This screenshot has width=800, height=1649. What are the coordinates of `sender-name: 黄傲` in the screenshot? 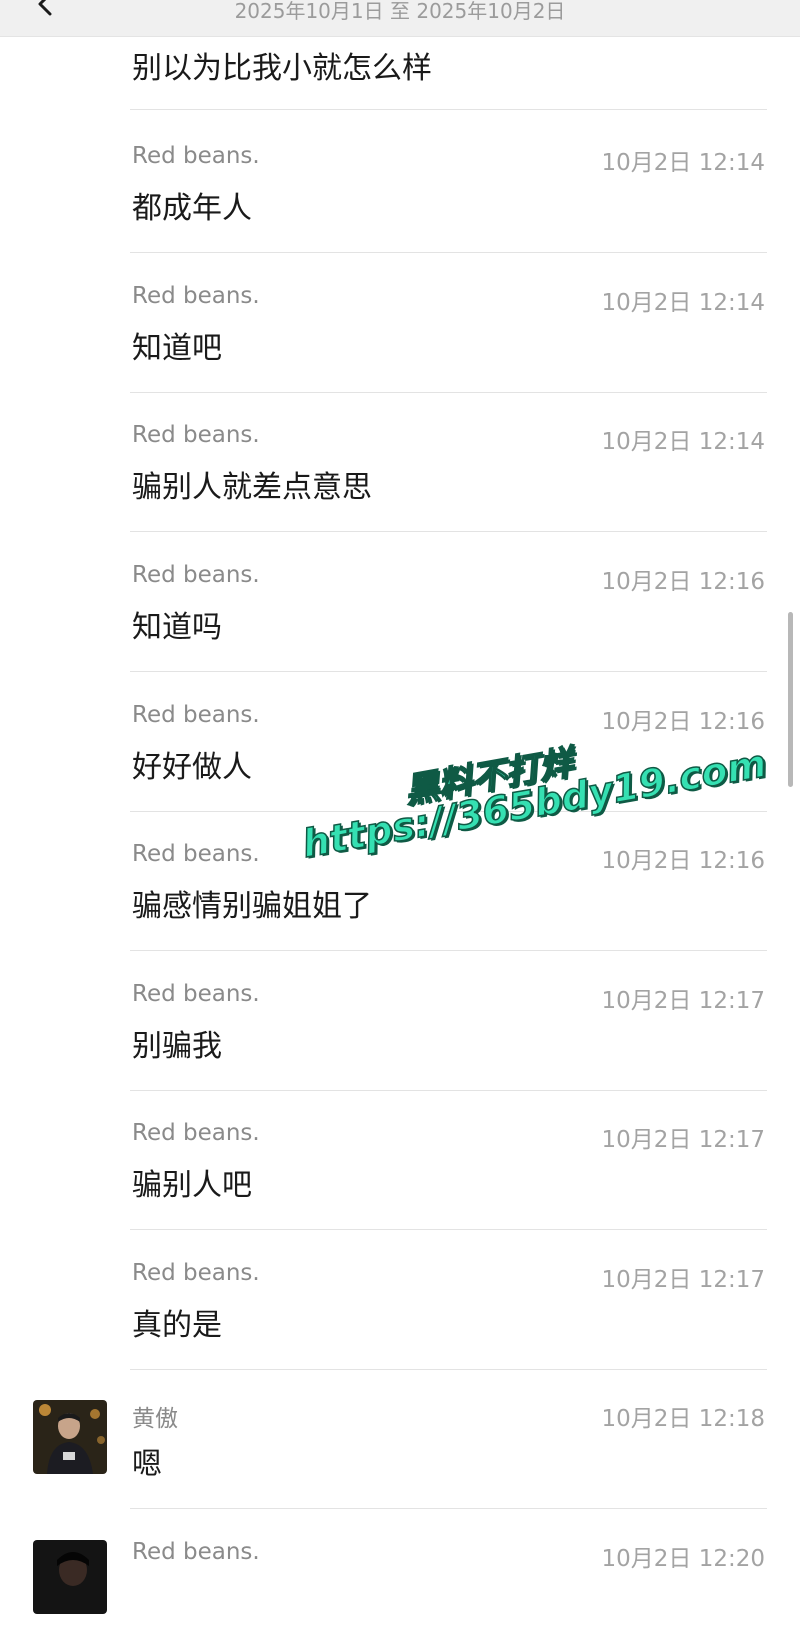 It's located at (155, 1419).